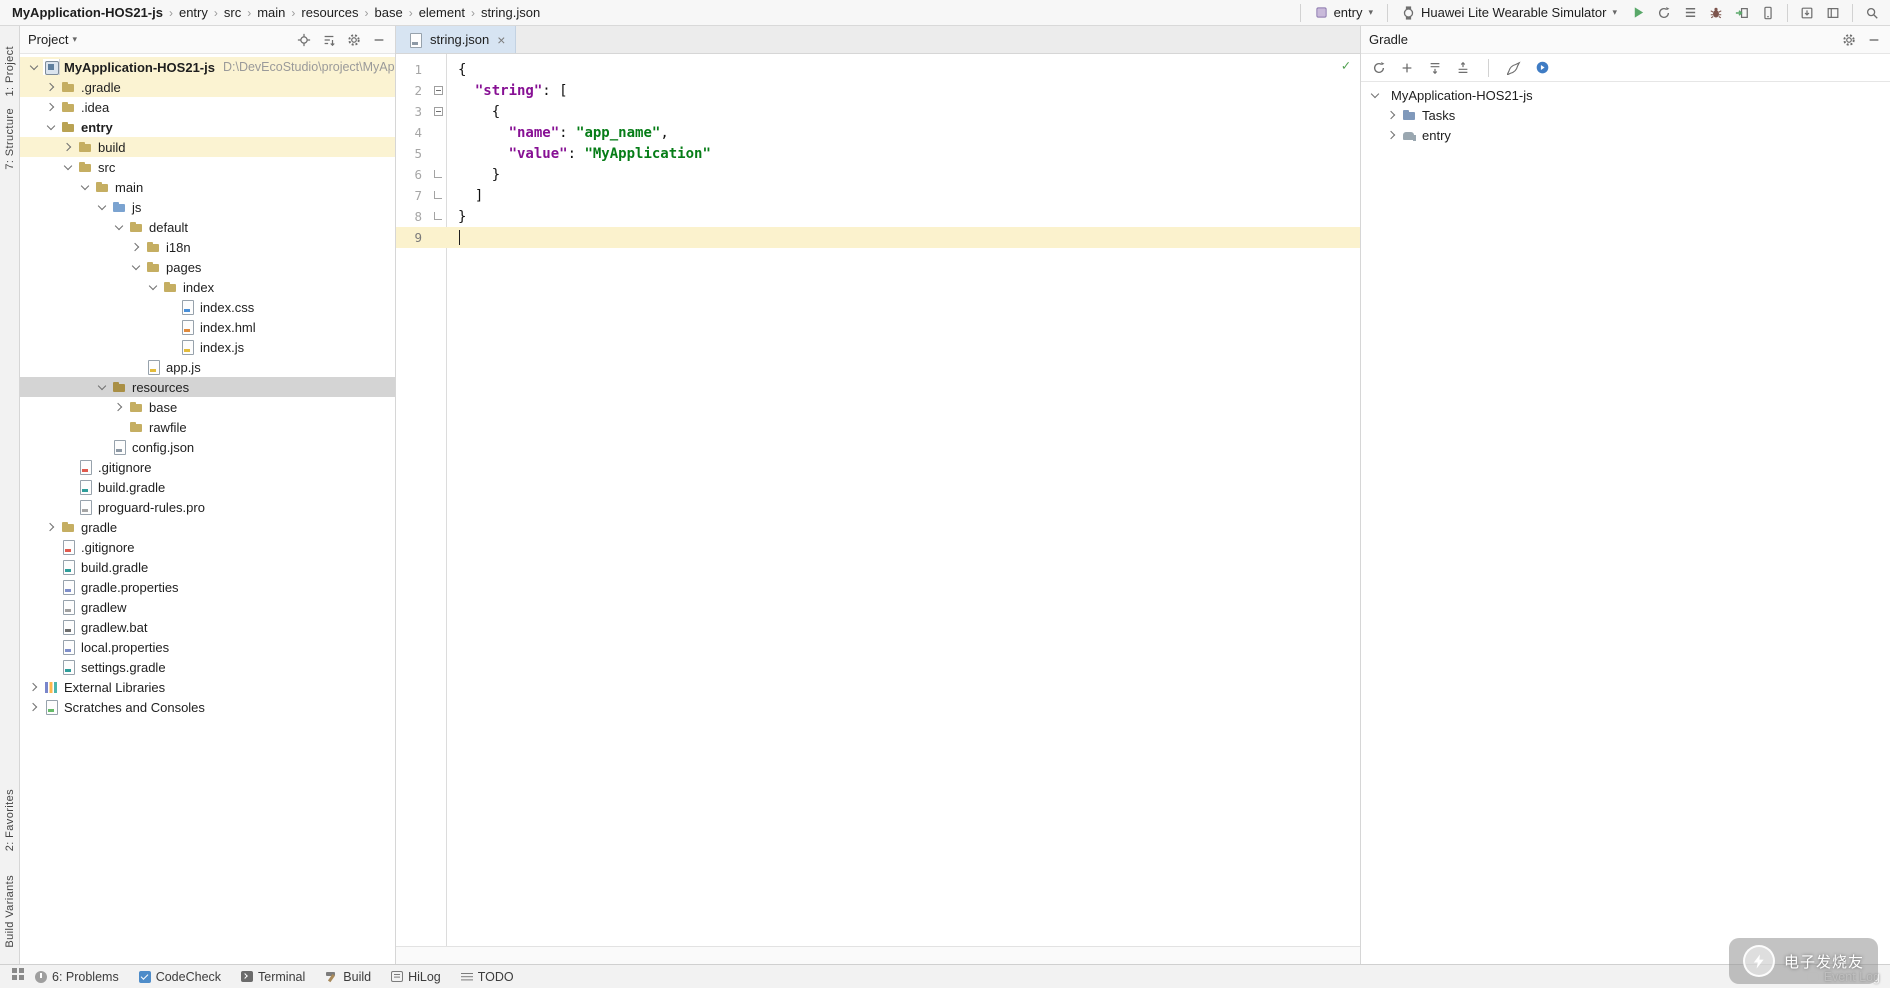 This screenshot has width=1890, height=988. Describe the element at coordinates (207, 667) in the screenshot. I see `tree-row: settings.gradle` at that location.